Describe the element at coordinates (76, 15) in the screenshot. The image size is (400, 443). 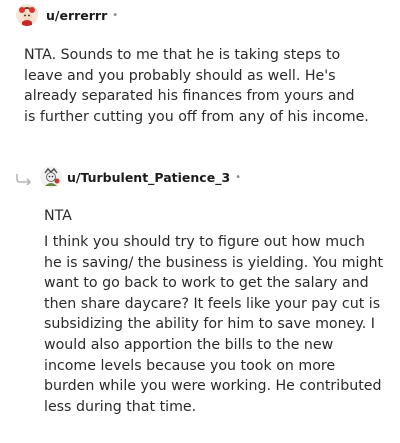
I see `comment-username: u/errerrr` at that location.